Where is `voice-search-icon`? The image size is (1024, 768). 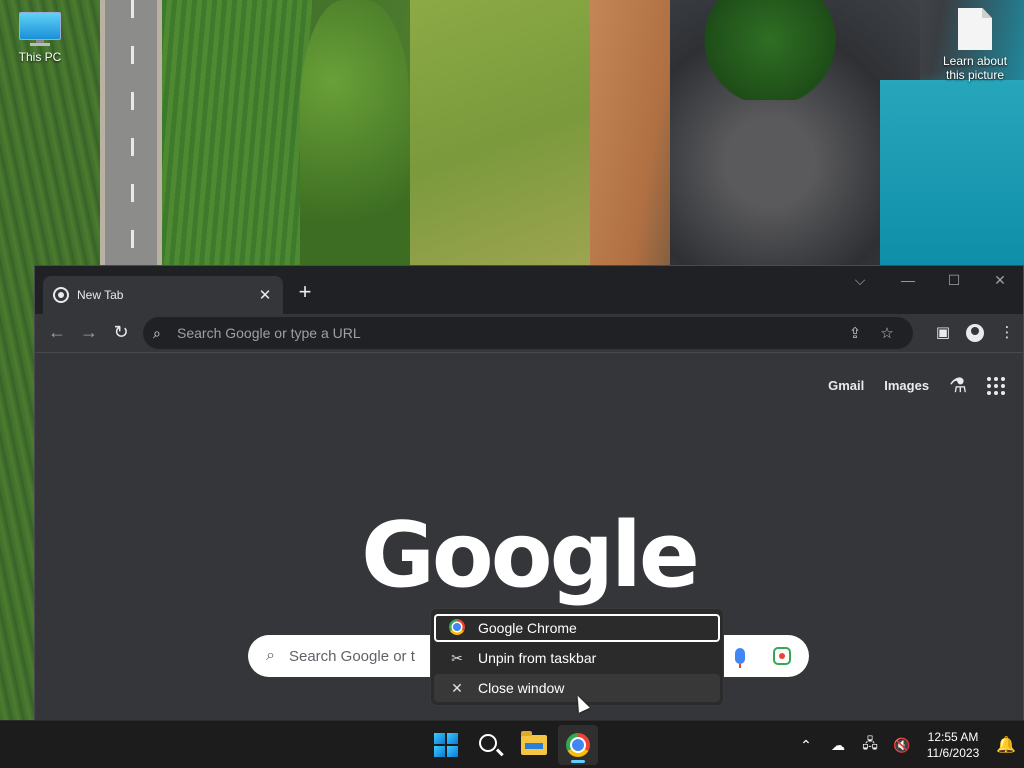
voice-search-icon is located at coordinates (740, 658).